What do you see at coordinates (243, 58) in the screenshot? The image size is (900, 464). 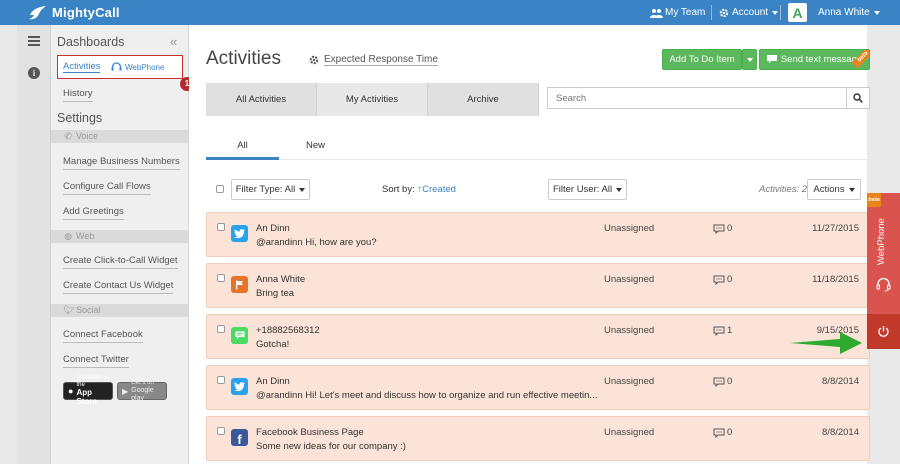 I see `page-title: Activities` at bounding box center [243, 58].